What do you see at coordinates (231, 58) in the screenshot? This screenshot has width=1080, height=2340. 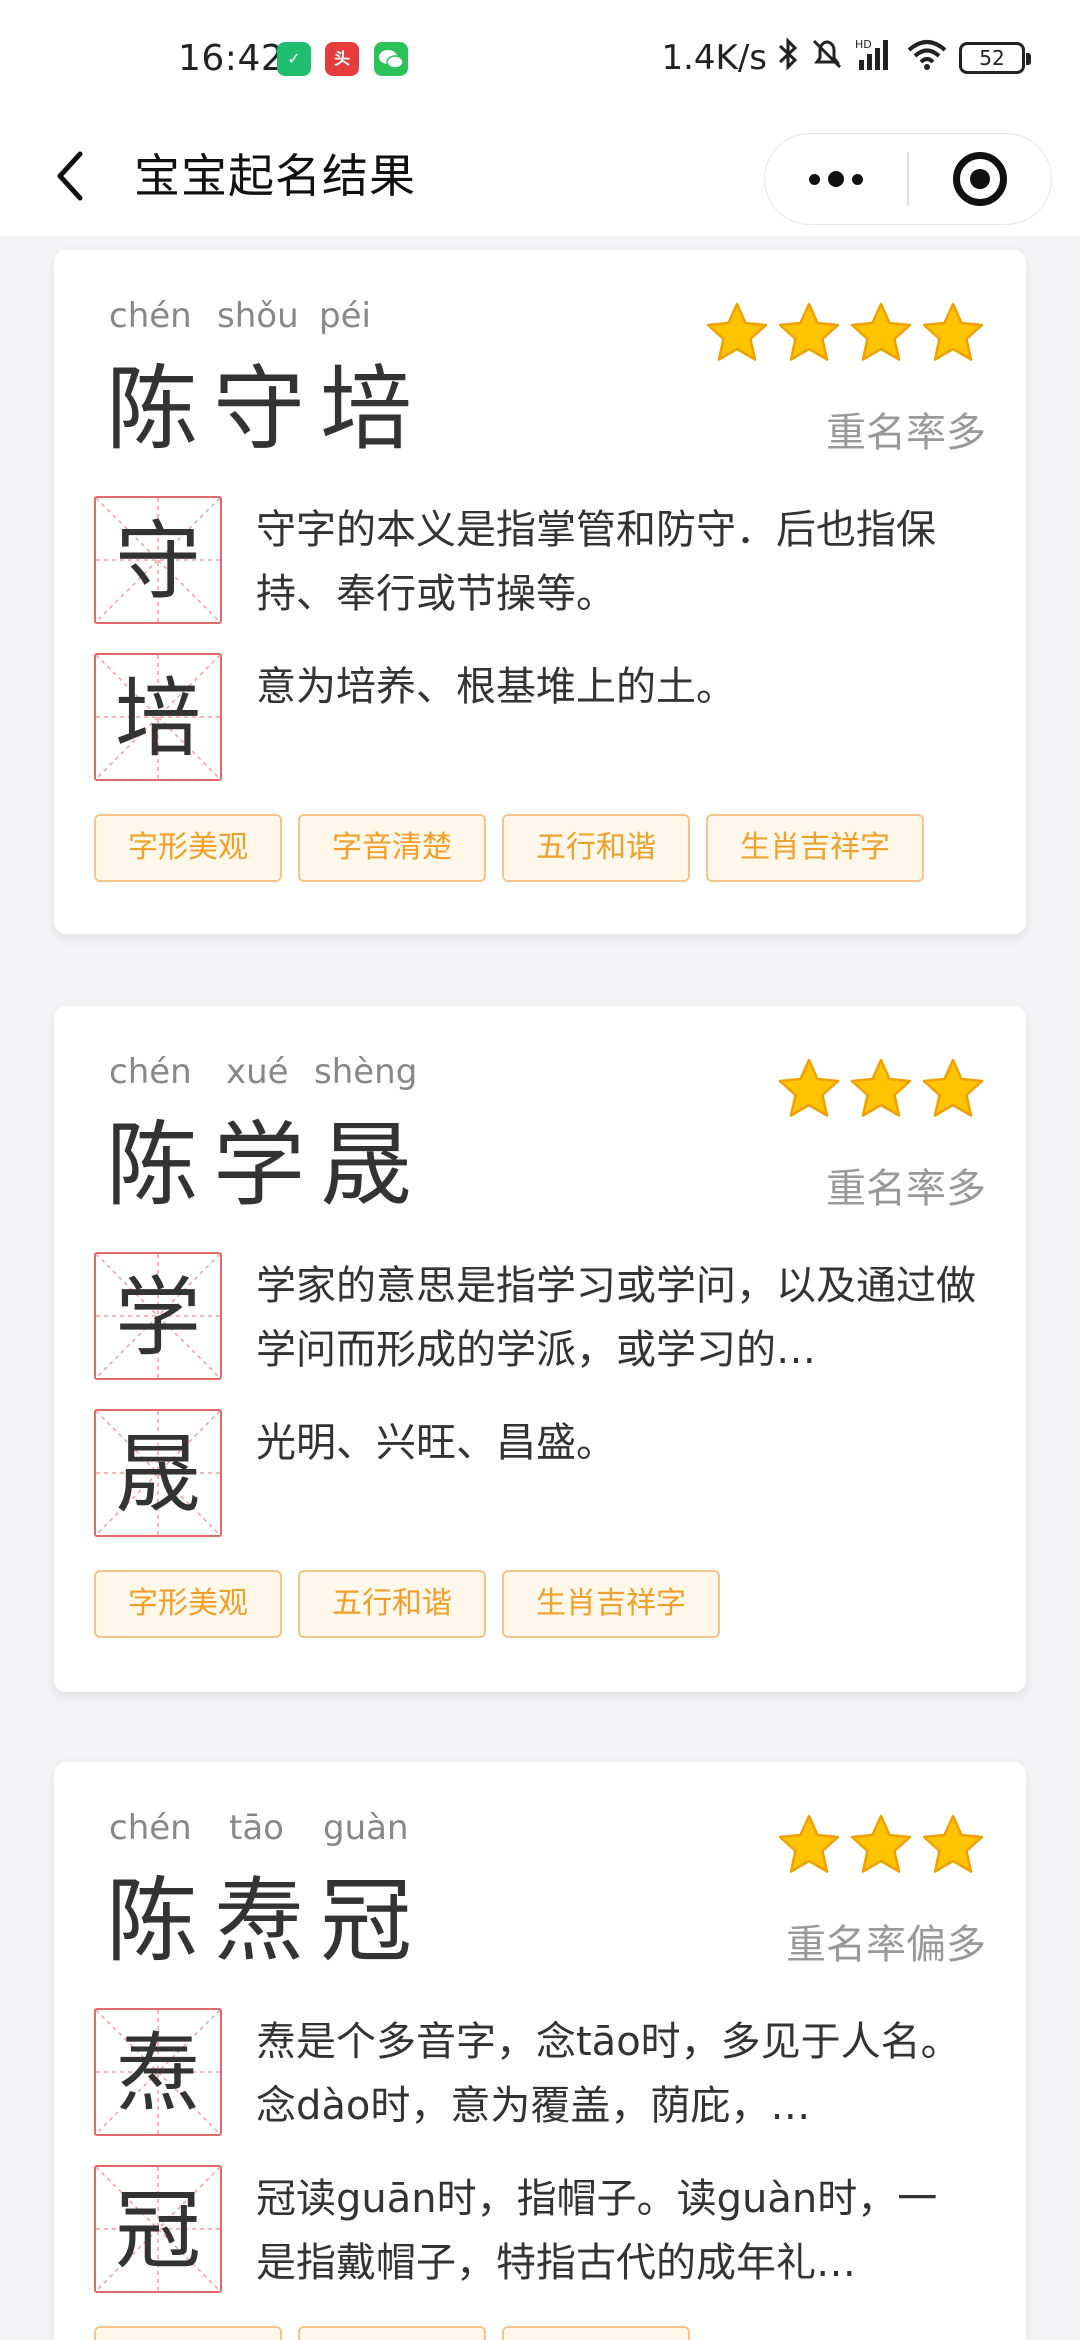 I see `status-time: 16:42` at bounding box center [231, 58].